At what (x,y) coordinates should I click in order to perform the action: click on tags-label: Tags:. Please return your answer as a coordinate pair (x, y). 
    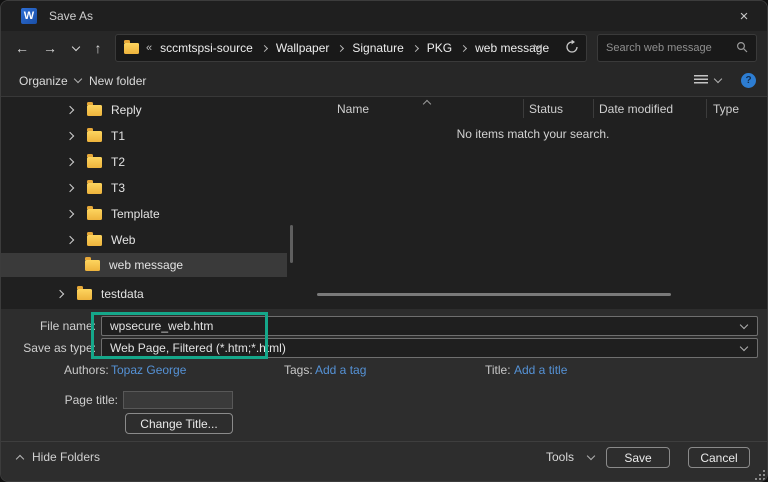
    Looking at the image, I should click on (298, 370).